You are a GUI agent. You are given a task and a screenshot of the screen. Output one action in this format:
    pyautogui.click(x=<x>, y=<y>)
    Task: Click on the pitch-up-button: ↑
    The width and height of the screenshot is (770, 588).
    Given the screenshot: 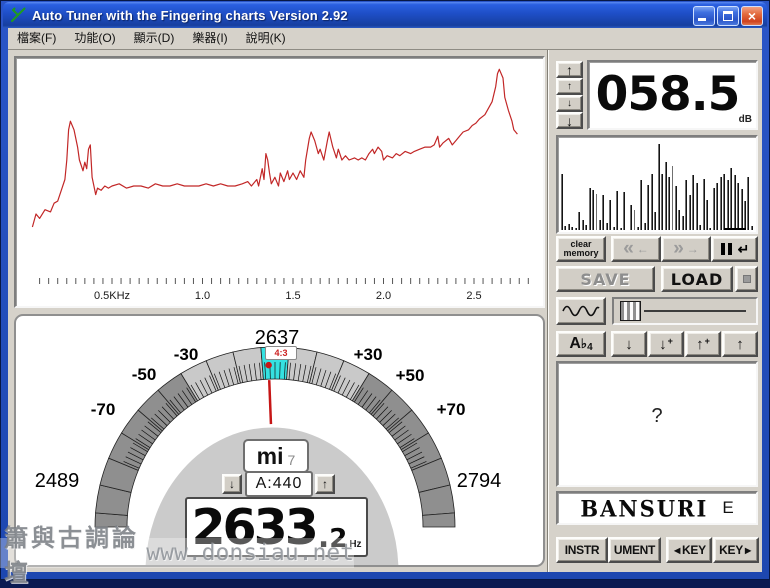 What is the action you would take?
    pyautogui.click(x=740, y=344)
    